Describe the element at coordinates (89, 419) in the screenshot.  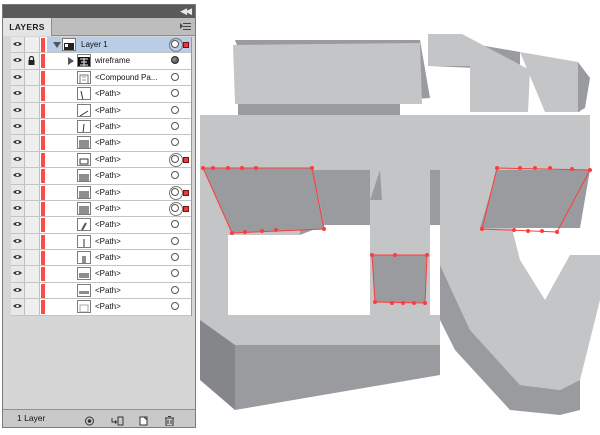
I see `make-clipping-mask-icon` at that location.